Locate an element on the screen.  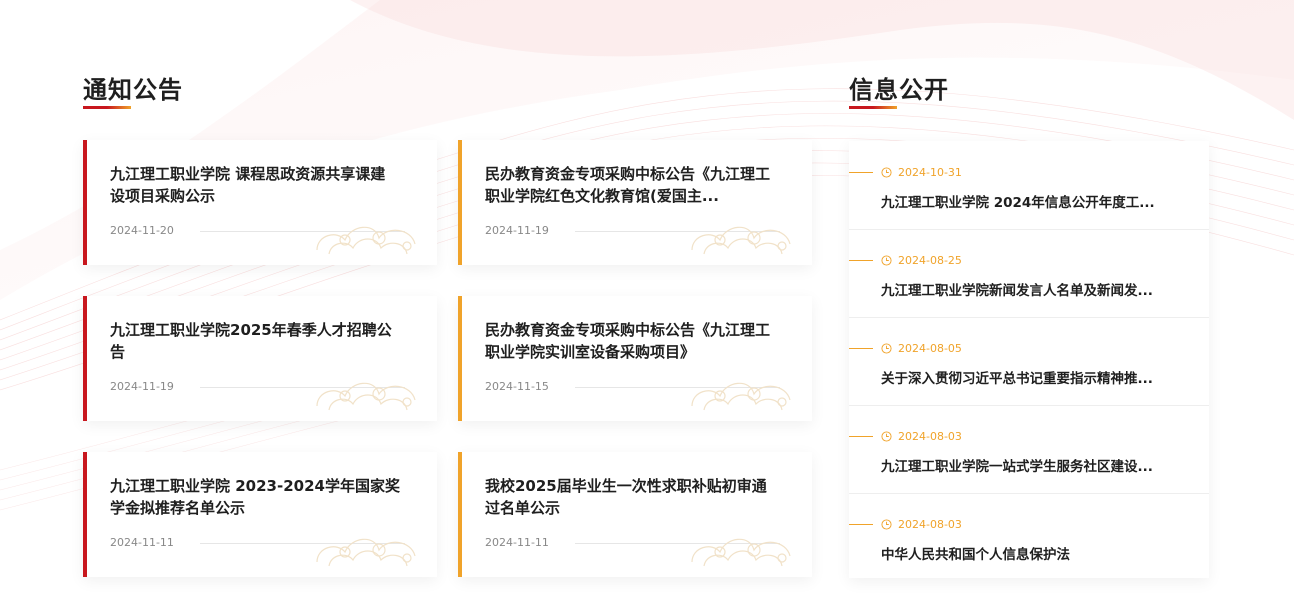
notice-card: 九江理工职业学院 课程思政资源共享课建设项目采购公示 2024-11-20 is located at coordinates (260, 202).